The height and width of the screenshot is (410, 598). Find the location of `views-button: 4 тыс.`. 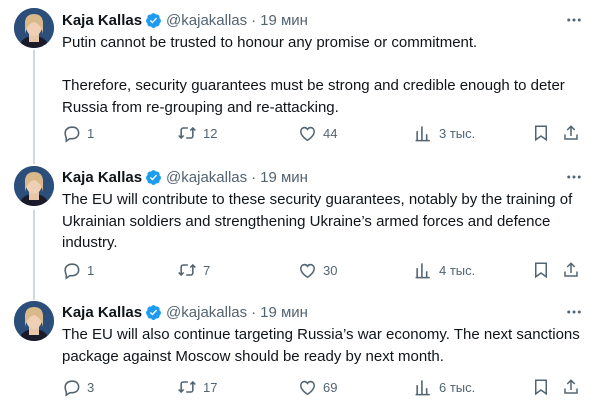

views-button: 4 тыс. is located at coordinates (444, 270).